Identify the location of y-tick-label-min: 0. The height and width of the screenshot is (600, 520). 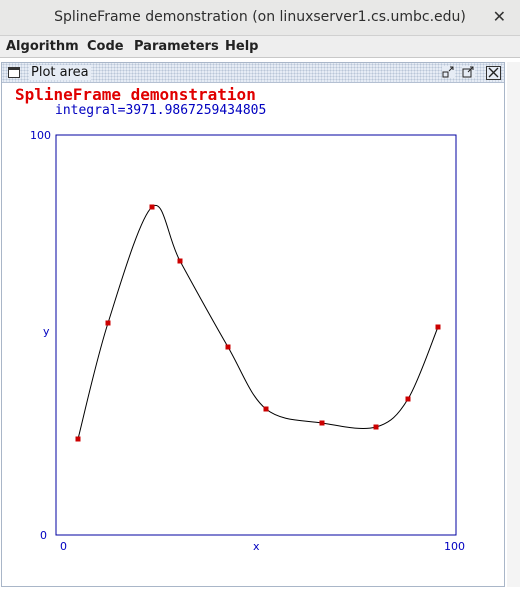
(43, 535).